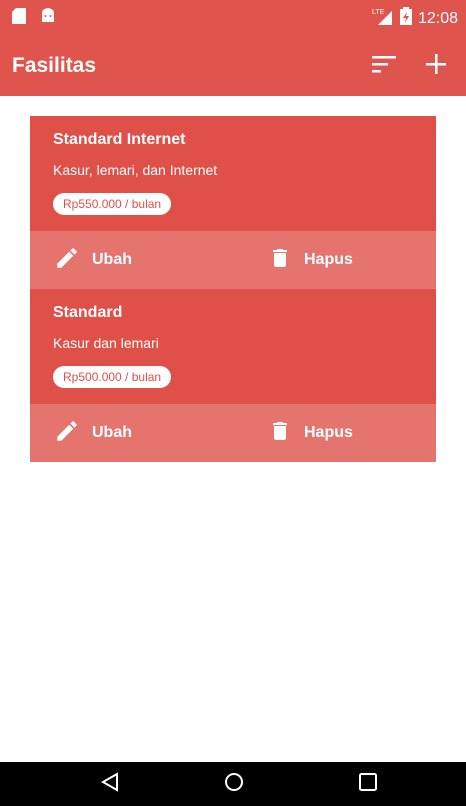 Image resolution: width=466 pixels, height=806 pixels. Describe the element at coordinates (19, 18) in the screenshot. I see `sd-card-icon` at that location.